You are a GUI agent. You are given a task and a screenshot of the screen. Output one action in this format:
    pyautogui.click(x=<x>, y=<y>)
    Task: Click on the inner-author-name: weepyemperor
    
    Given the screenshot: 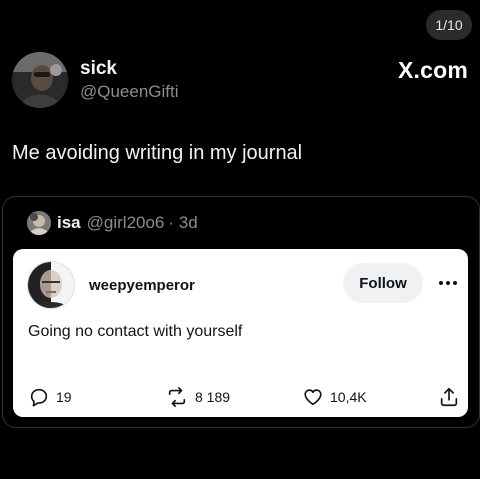 What is the action you would take?
    pyautogui.click(x=142, y=285)
    